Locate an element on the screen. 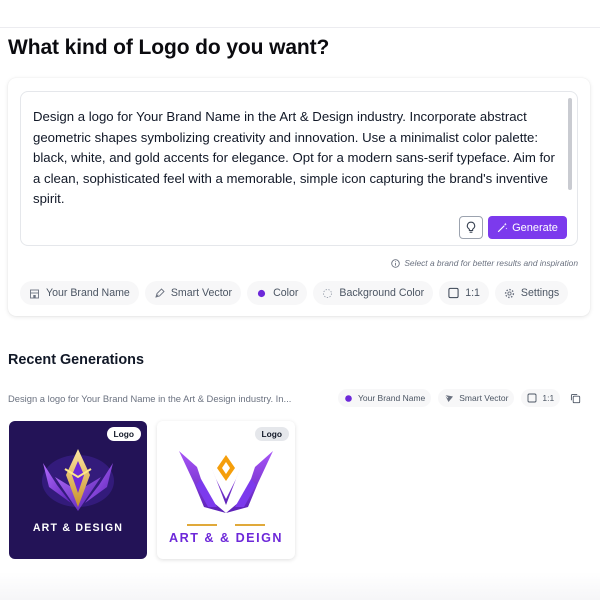 This screenshot has width=600, height=600. dotted-circle-icon is located at coordinates (327, 293).